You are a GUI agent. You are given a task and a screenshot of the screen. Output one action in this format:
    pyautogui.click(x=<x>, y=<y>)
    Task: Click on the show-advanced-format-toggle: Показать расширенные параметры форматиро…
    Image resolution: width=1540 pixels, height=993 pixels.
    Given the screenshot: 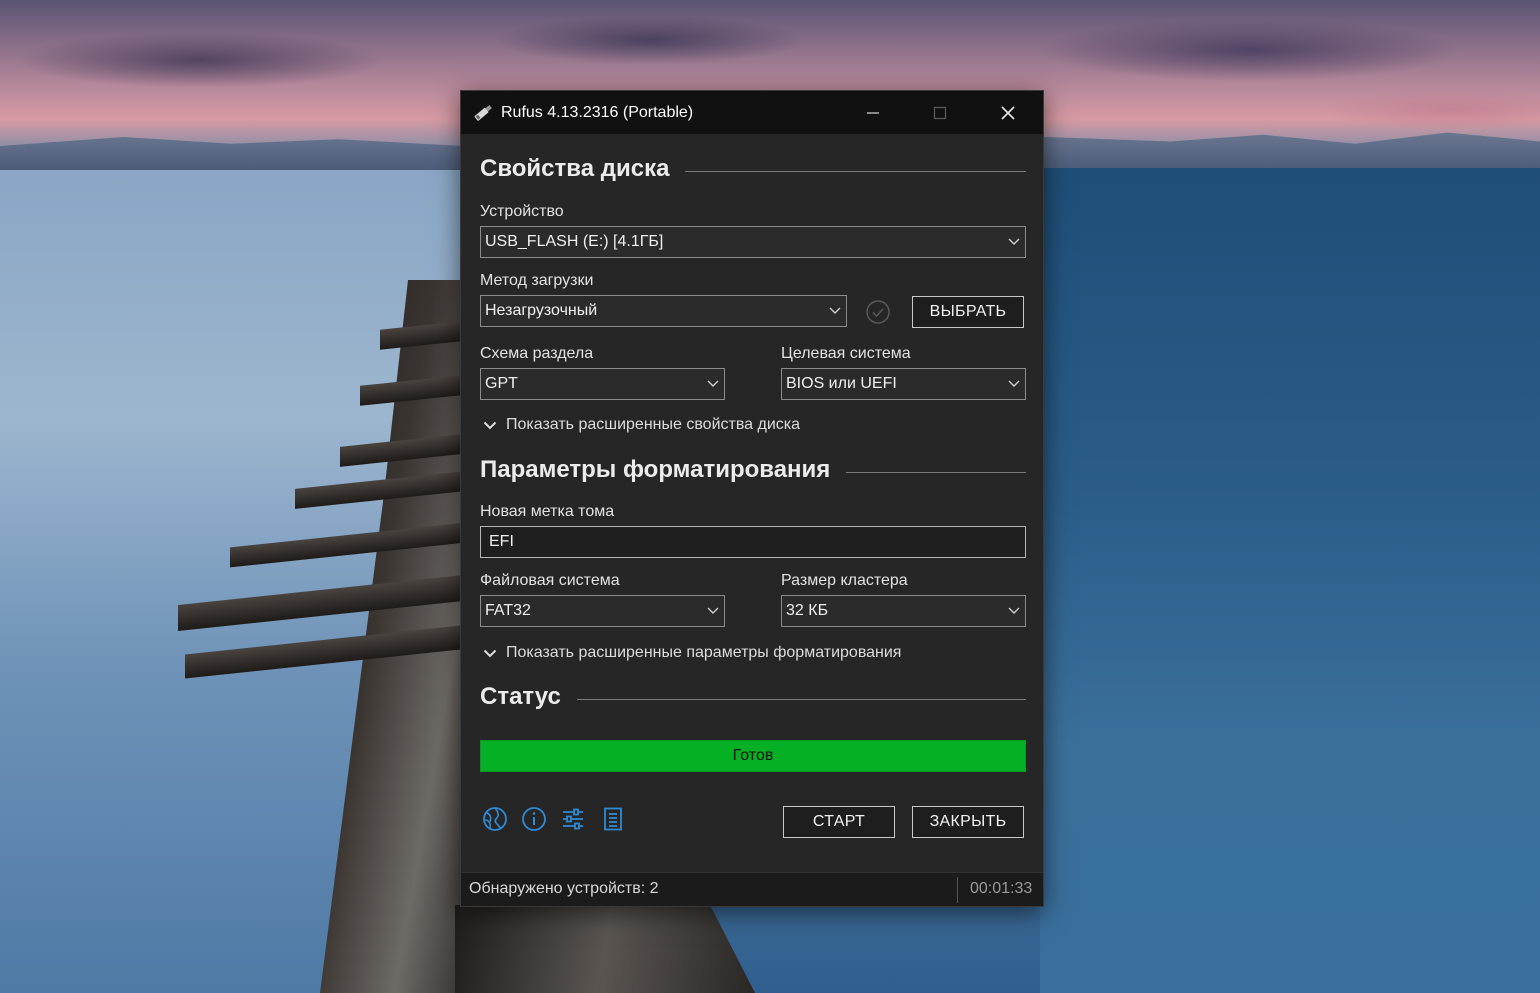 What is the action you would take?
    pyautogui.click(x=690, y=653)
    